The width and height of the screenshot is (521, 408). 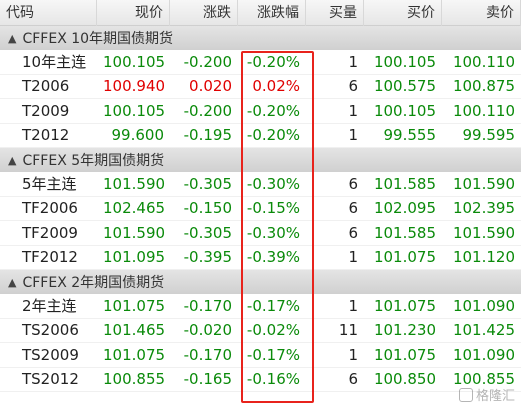 I want to click on table-header: 代码 现价 涨跌 涨跌幅 买量 买价 卖价, so click(x=260, y=13).